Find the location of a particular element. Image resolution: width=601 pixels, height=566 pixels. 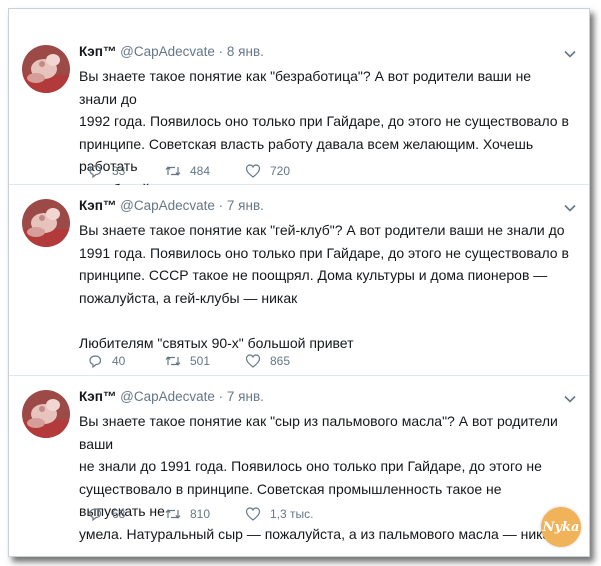

retweet-count: 810 is located at coordinates (200, 514).